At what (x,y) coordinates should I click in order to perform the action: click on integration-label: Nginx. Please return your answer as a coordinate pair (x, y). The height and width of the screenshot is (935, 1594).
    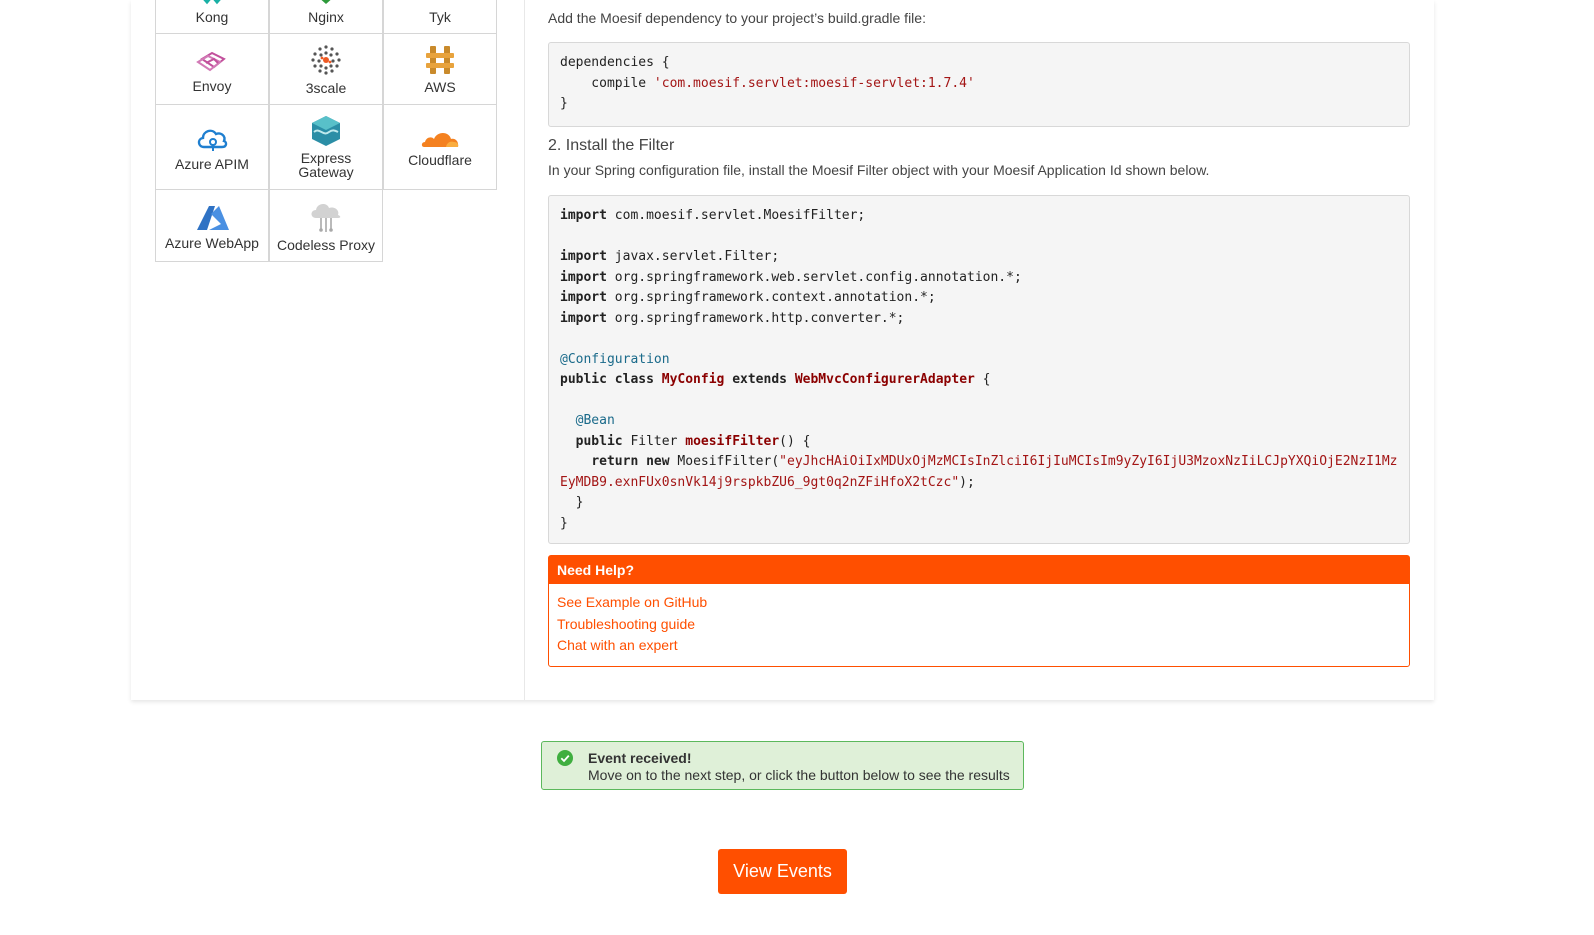
    Looking at the image, I should click on (326, 17).